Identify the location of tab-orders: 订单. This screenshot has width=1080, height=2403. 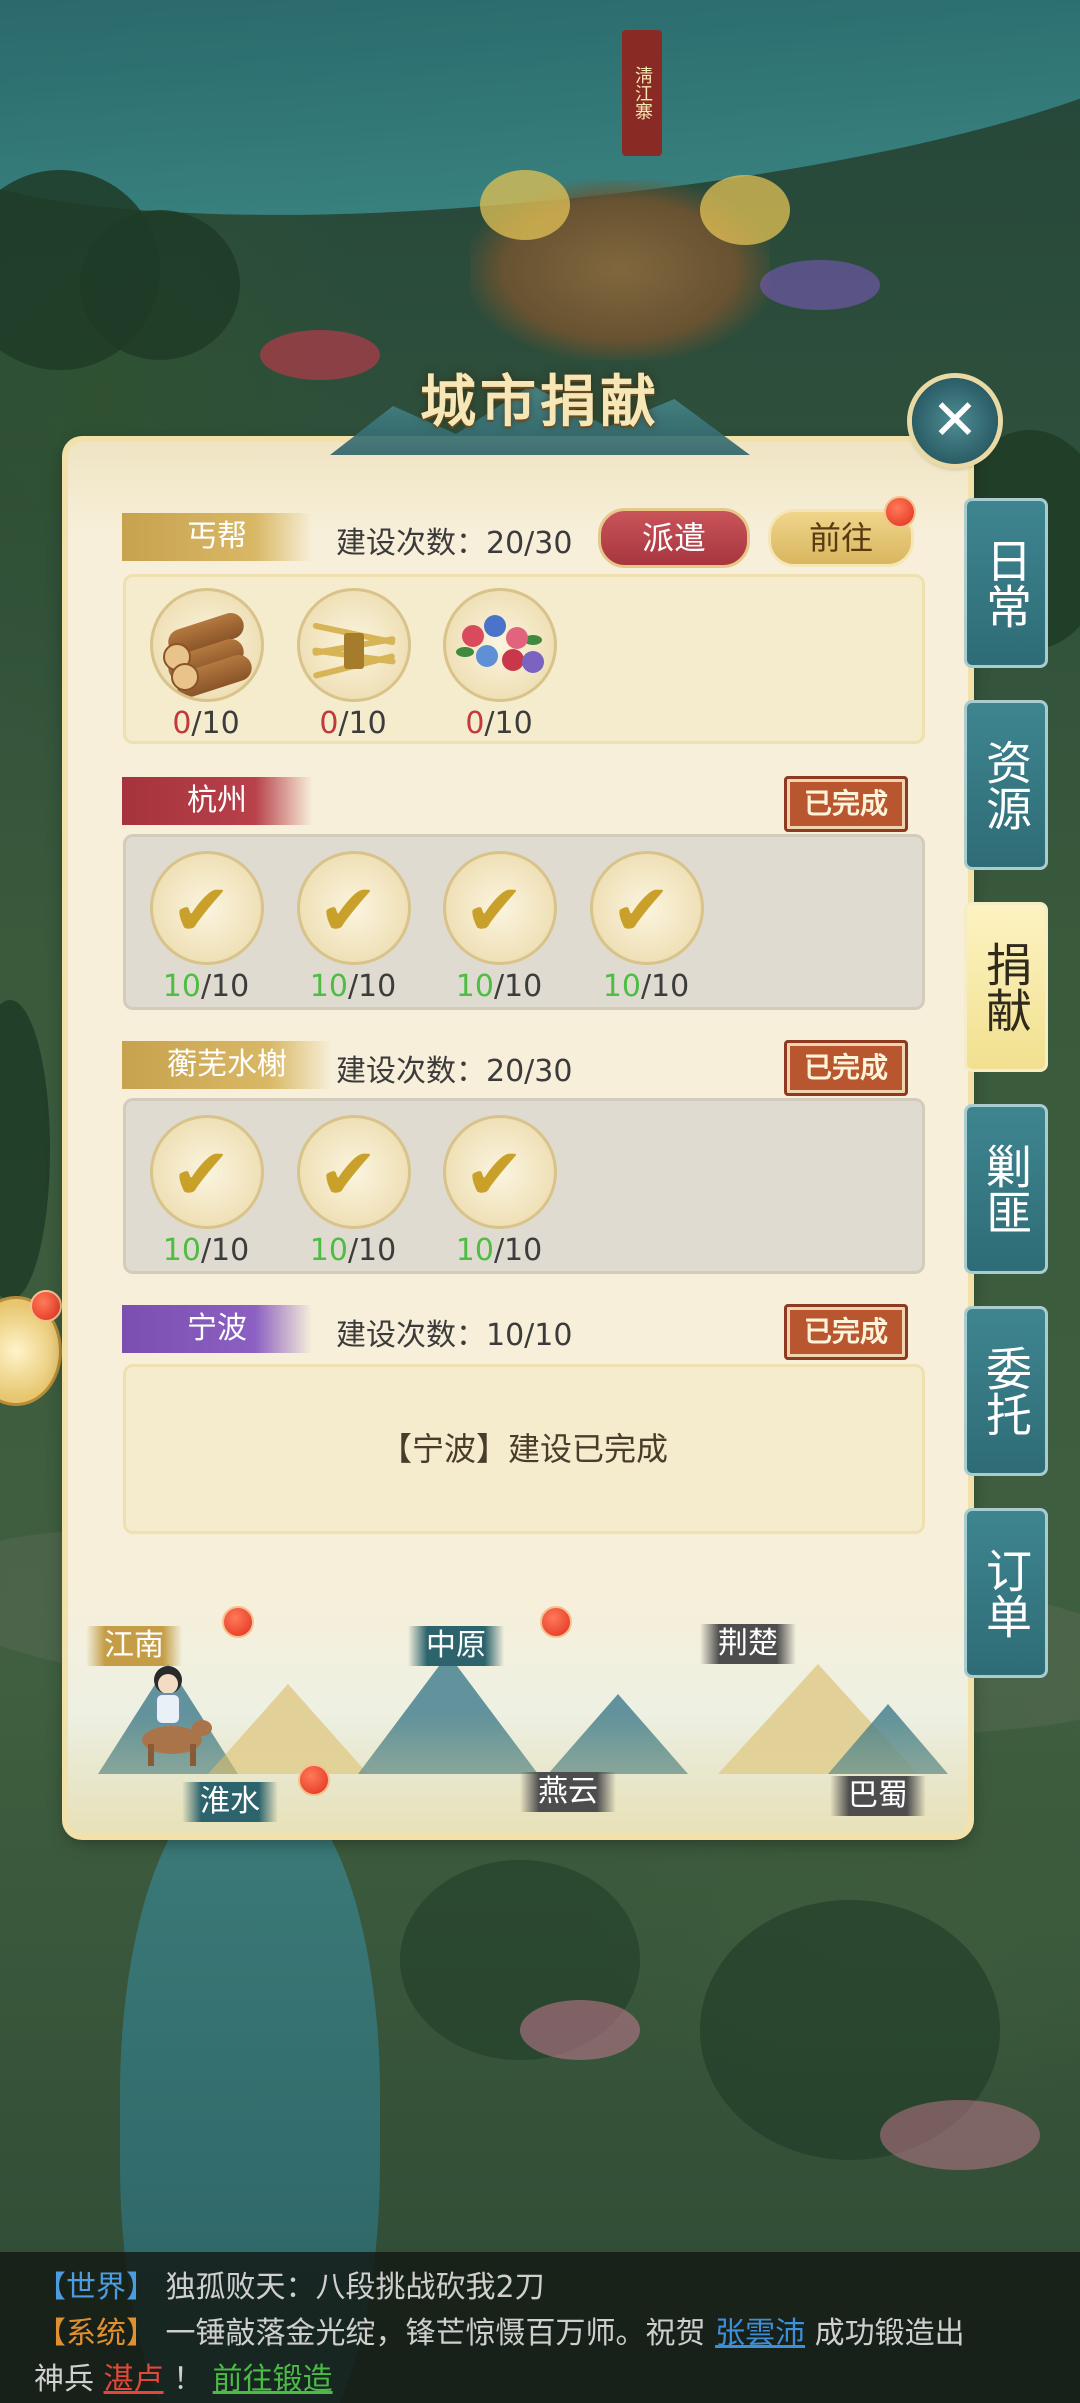
(1006, 1593).